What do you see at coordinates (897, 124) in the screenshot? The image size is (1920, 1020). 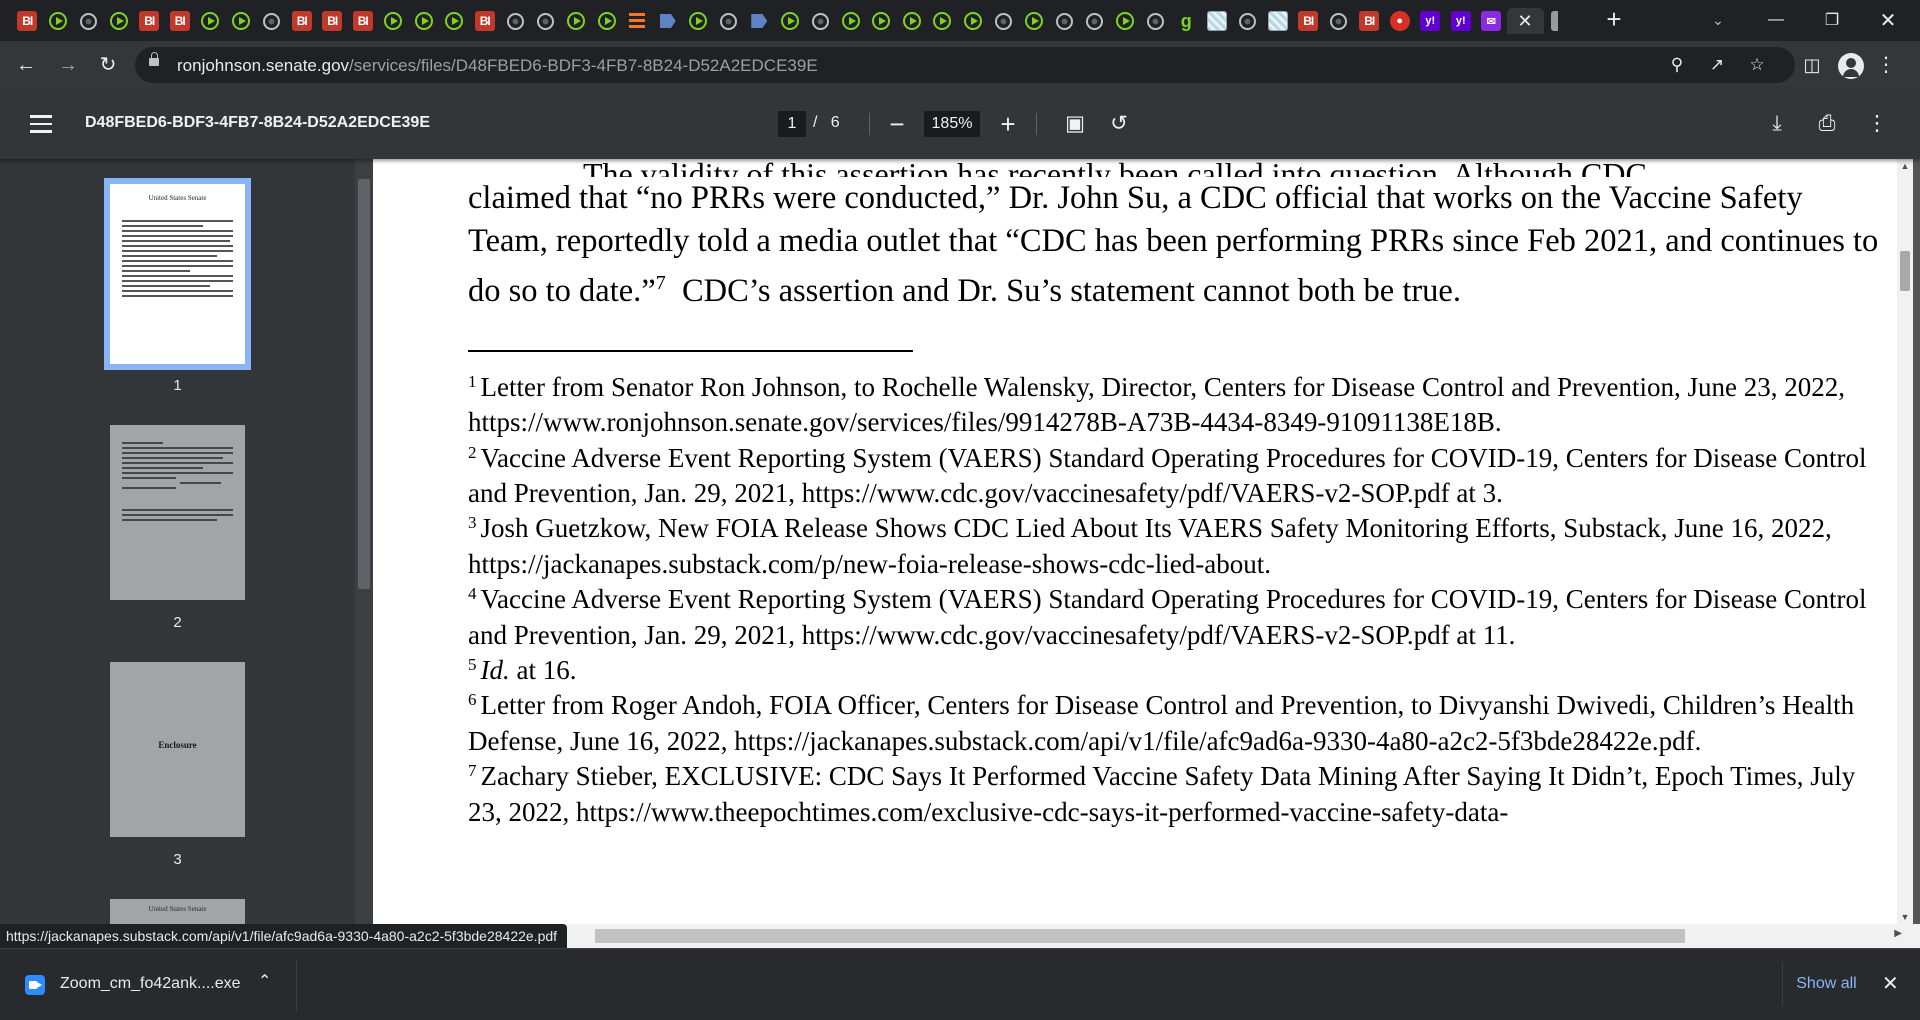 I see `zoom-out-button: −` at bounding box center [897, 124].